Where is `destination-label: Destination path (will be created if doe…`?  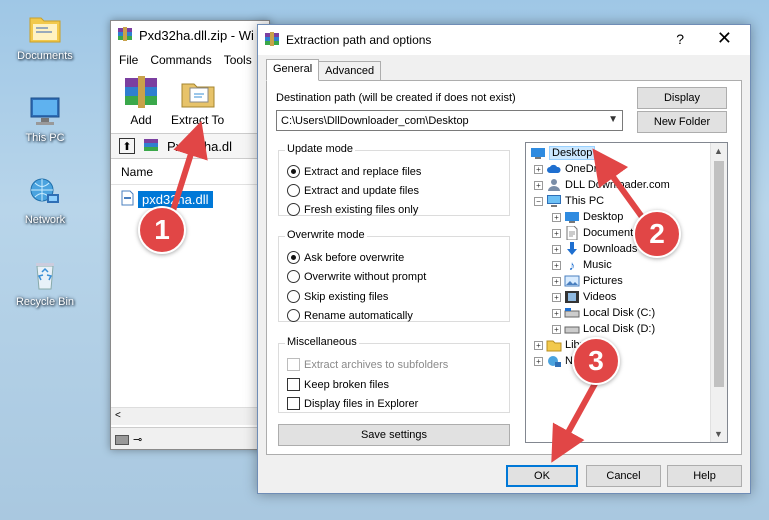
destination-label: Destination path (will be created if doe… is located at coordinates (396, 98).